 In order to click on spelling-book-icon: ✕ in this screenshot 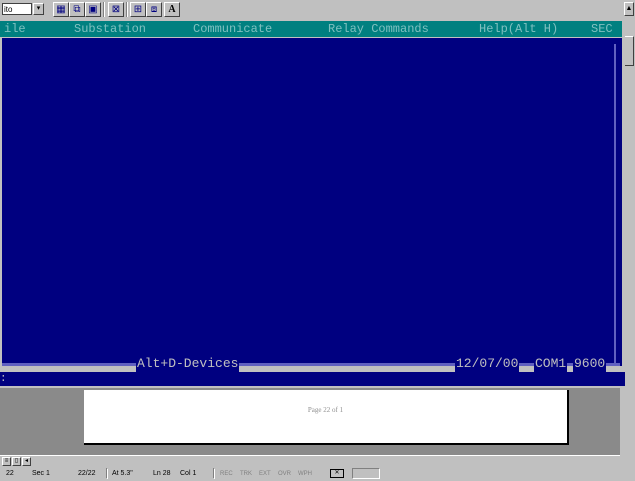, I will do `click(337, 473)`.